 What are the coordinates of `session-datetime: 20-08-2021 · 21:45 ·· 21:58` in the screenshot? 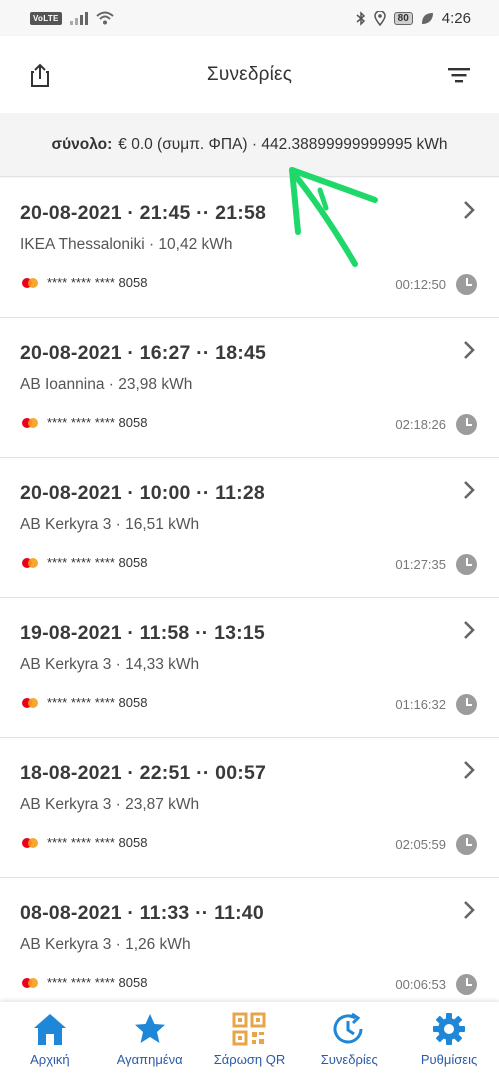 It's located at (143, 213).